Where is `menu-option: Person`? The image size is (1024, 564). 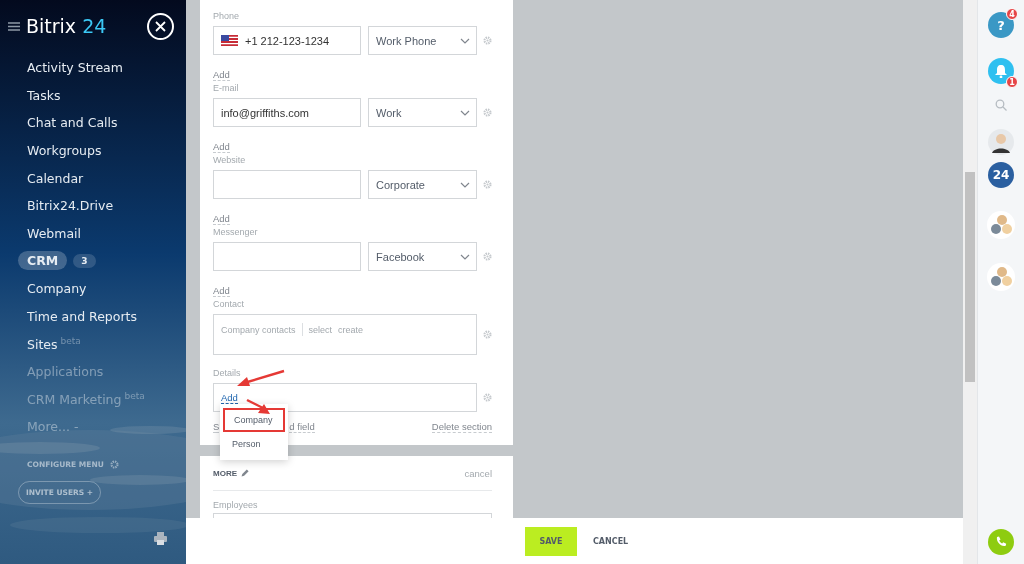 menu-option: Person is located at coordinates (254, 444).